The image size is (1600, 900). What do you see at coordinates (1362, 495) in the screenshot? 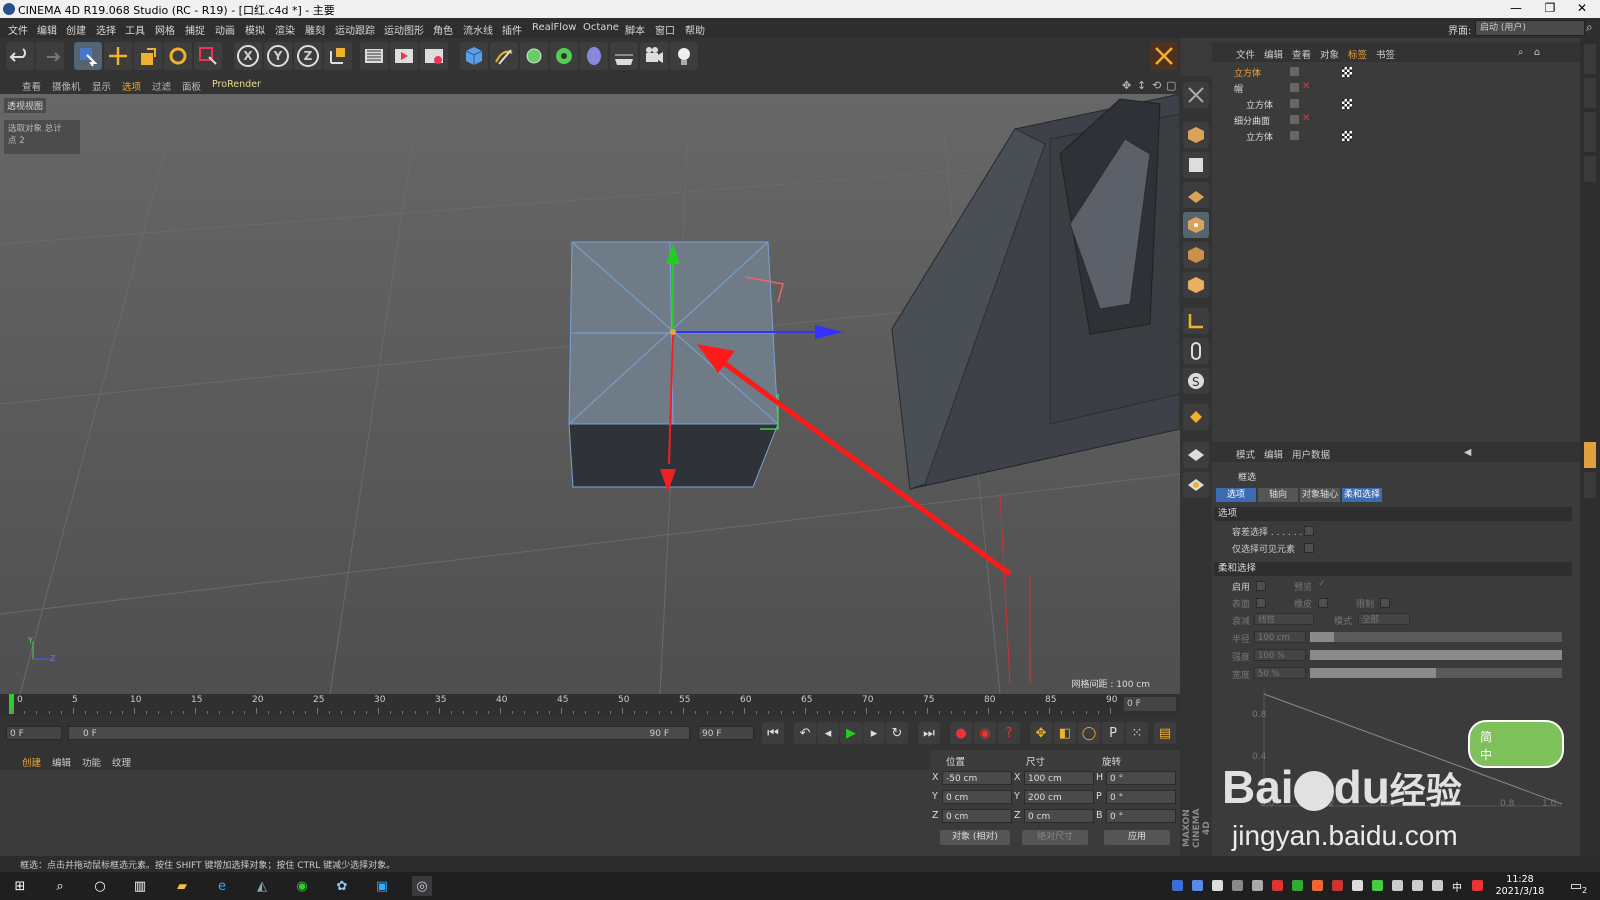
I see `tab-soft-selection: 柔和选择` at bounding box center [1362, 495].